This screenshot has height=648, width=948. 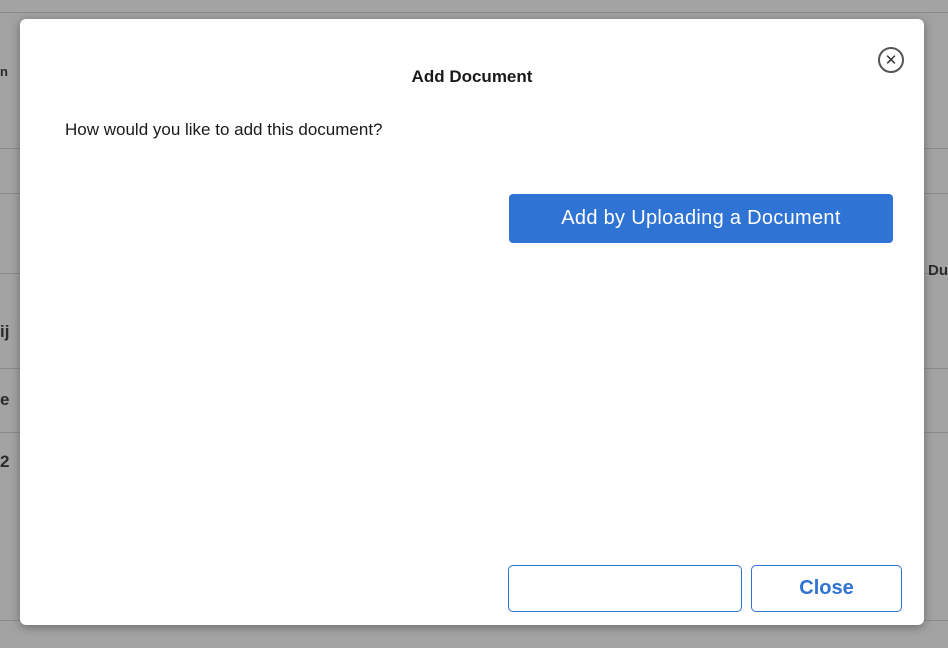 What do you see at coordinates (5, 399) in the screenshot?
I see `background-text-fragment: e` at bounding box center [5, 399].